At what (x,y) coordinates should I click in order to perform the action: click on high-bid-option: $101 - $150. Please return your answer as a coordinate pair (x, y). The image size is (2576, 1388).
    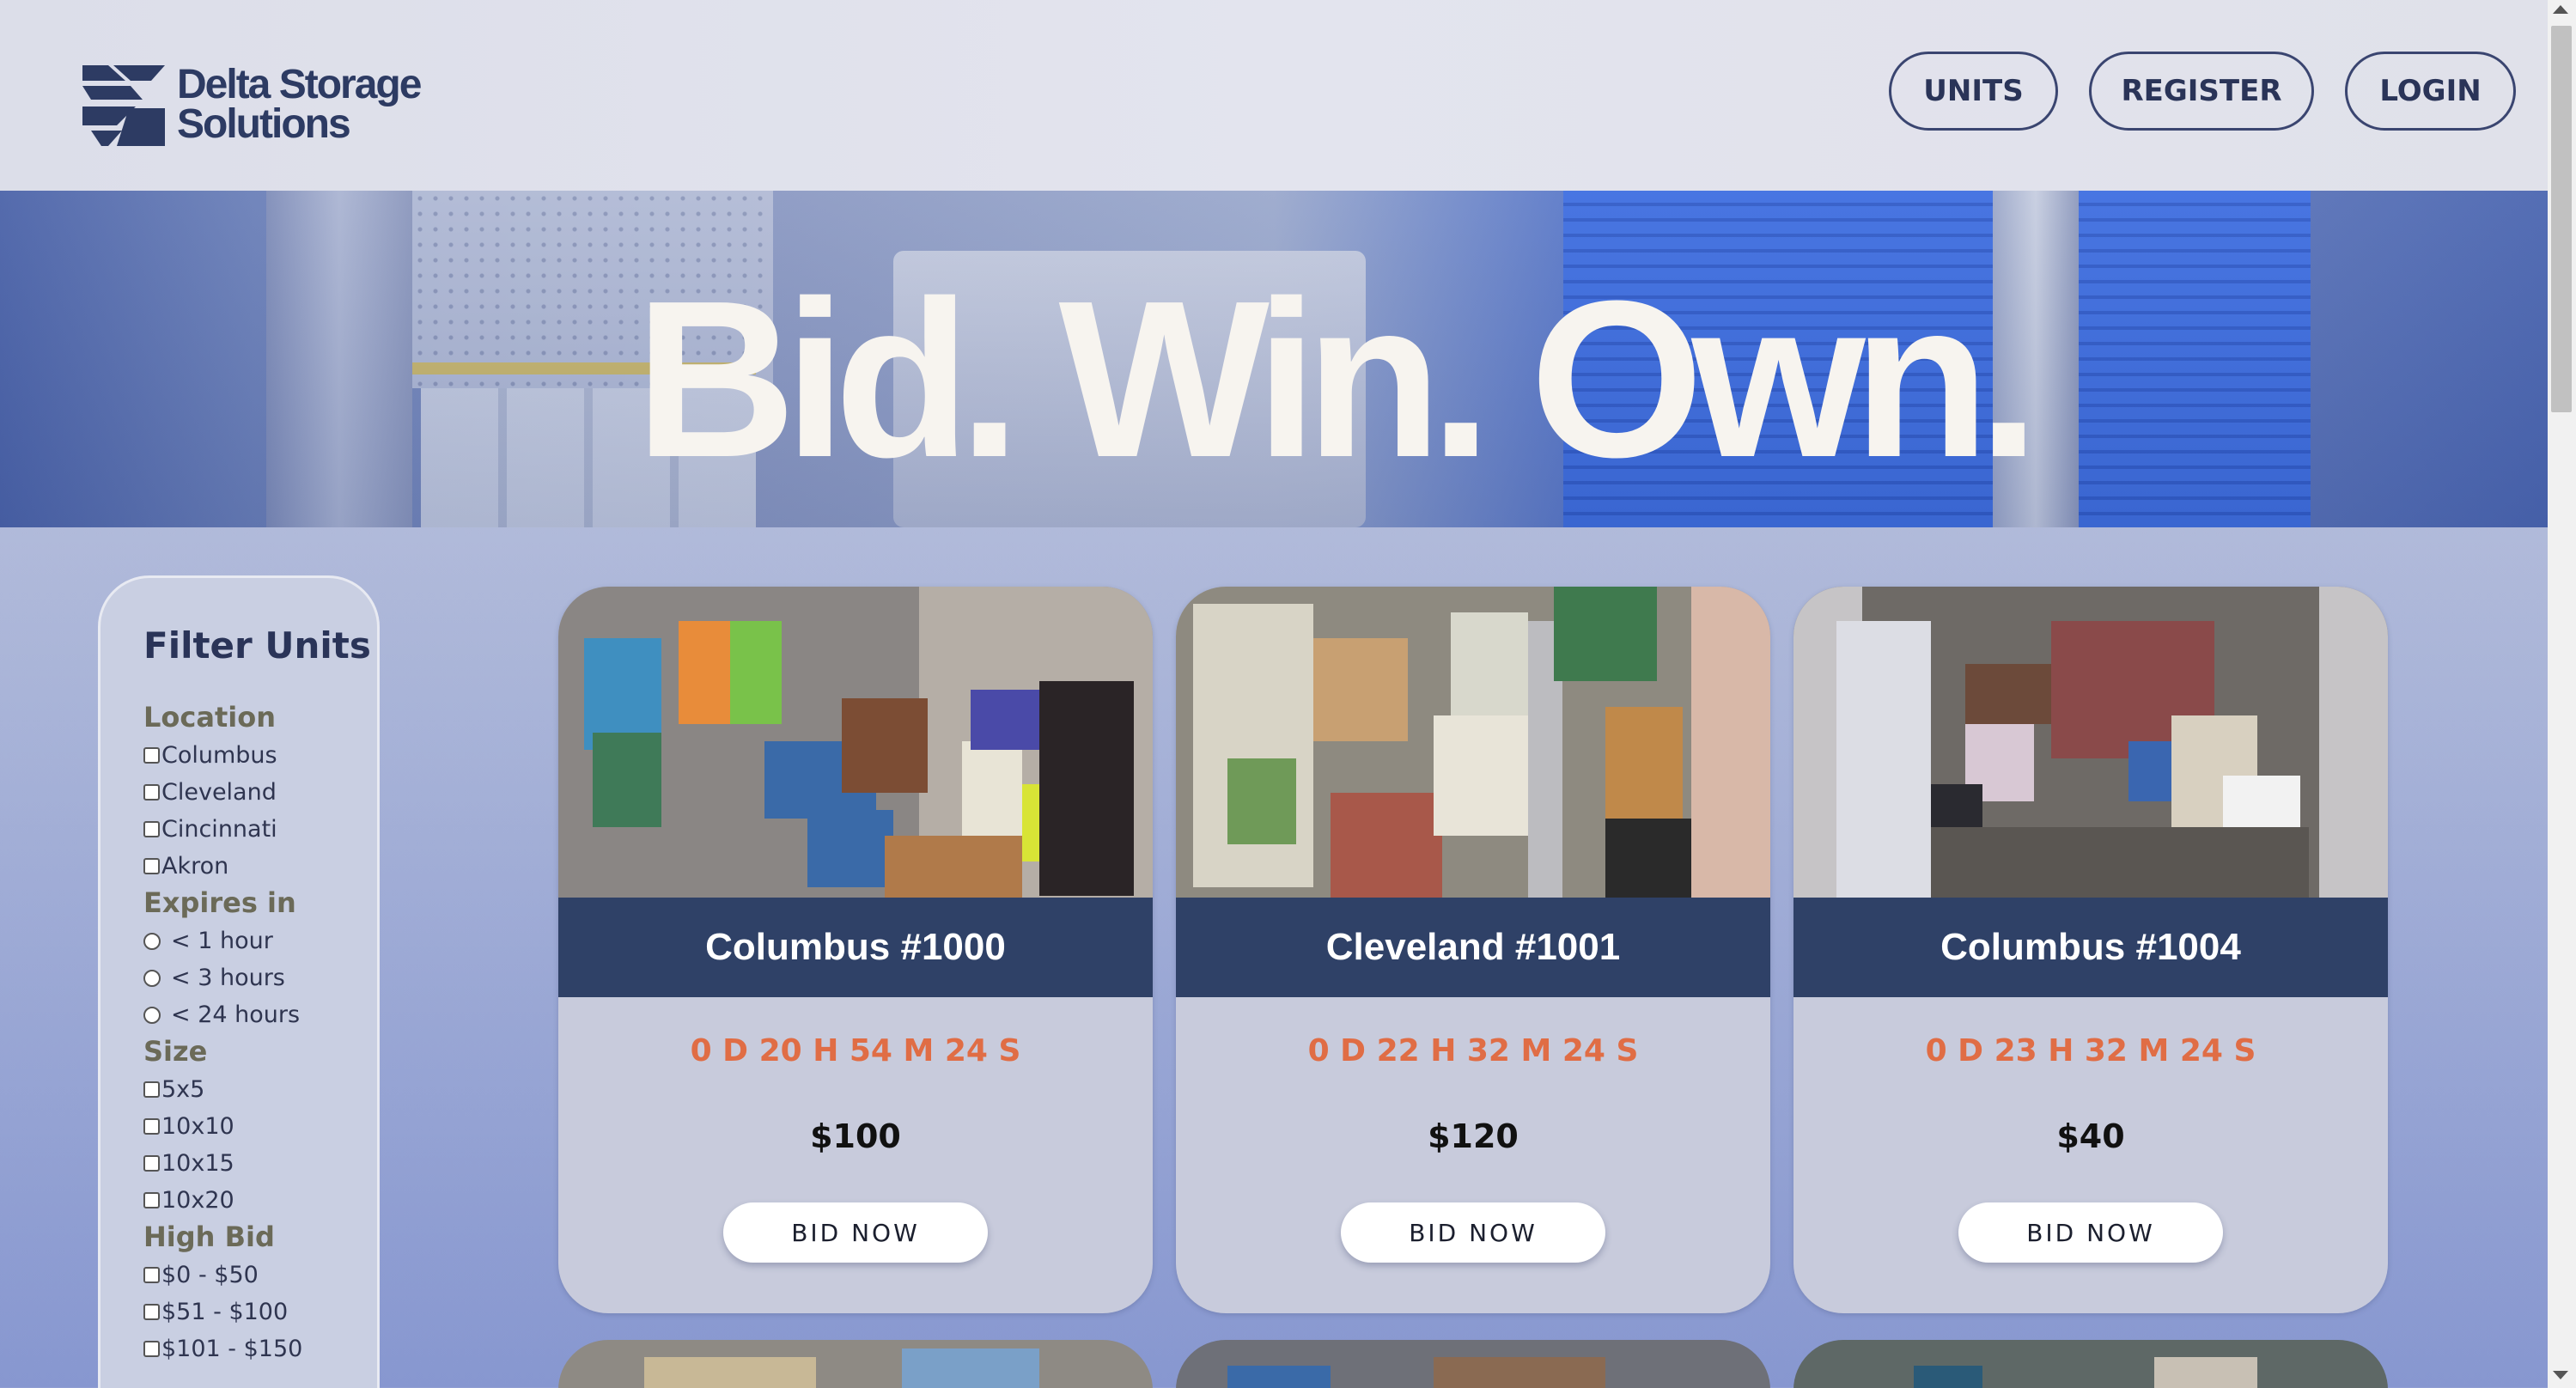
    Looking at the image, I should click on (260, 1348).